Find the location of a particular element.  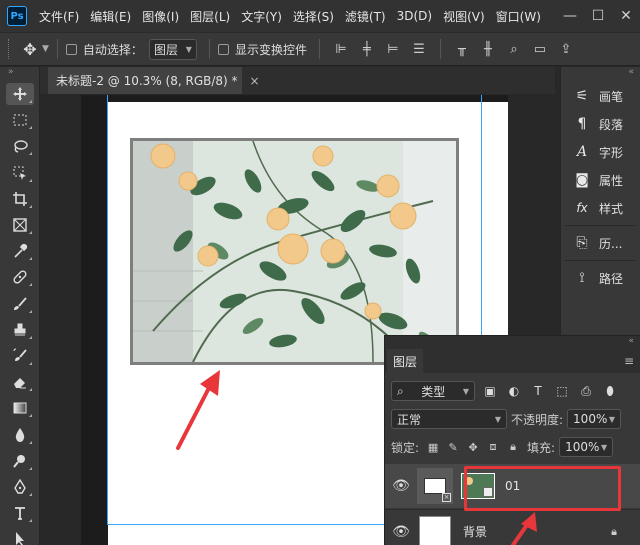

tool-type is located at coordinates (20, 513).